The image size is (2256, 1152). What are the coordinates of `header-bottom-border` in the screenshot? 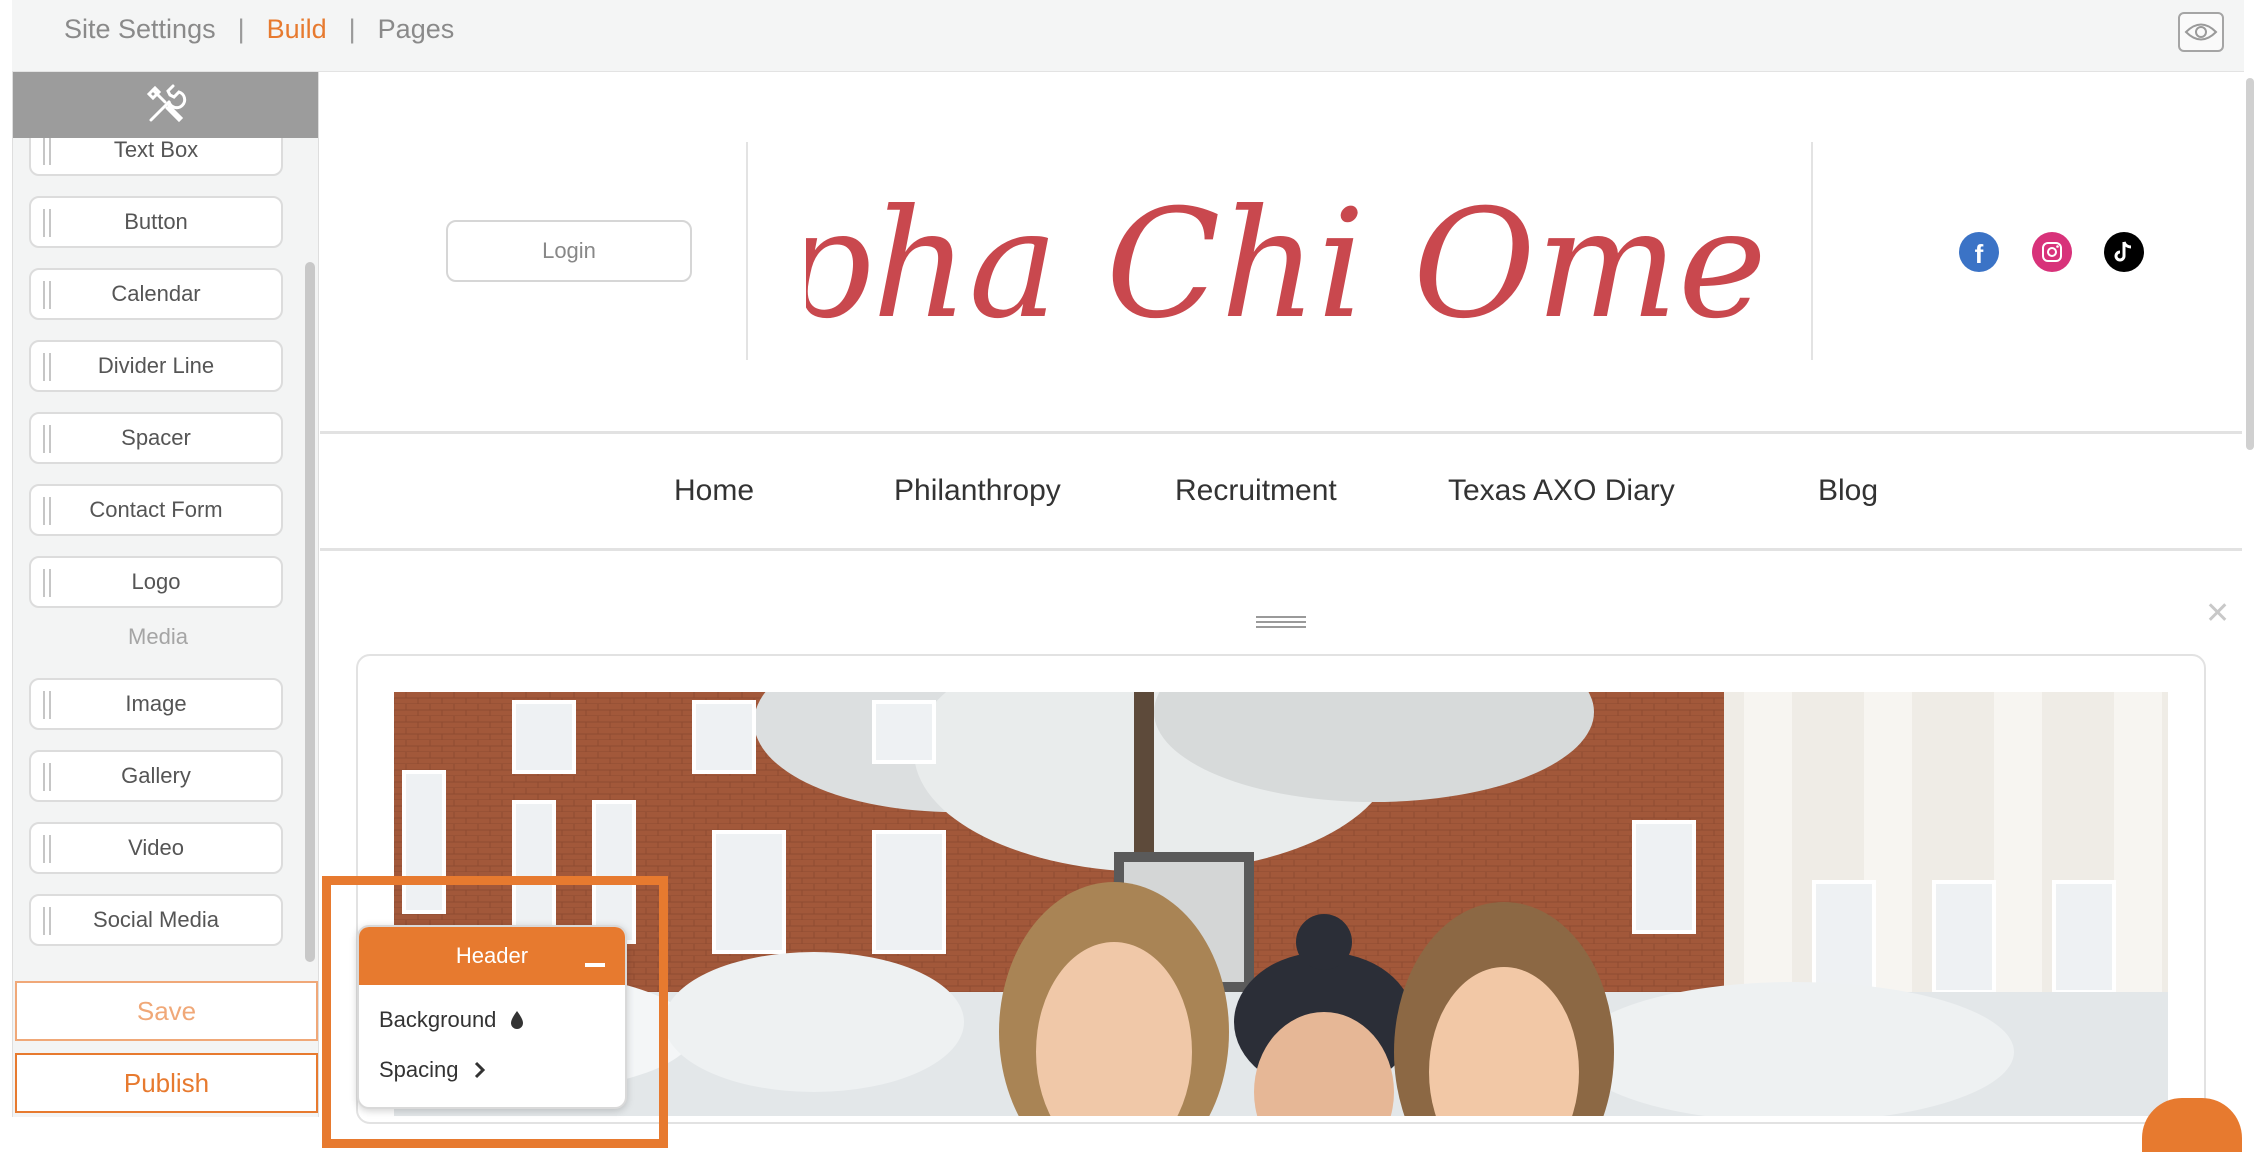 It's located at (1281, 432).